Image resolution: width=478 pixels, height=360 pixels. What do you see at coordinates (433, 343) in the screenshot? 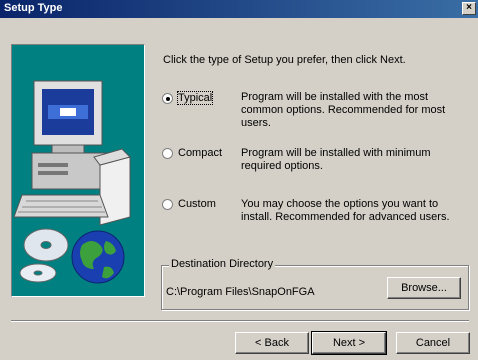
I see `cancel-button: Cancel` at bounding box center [433, 343].